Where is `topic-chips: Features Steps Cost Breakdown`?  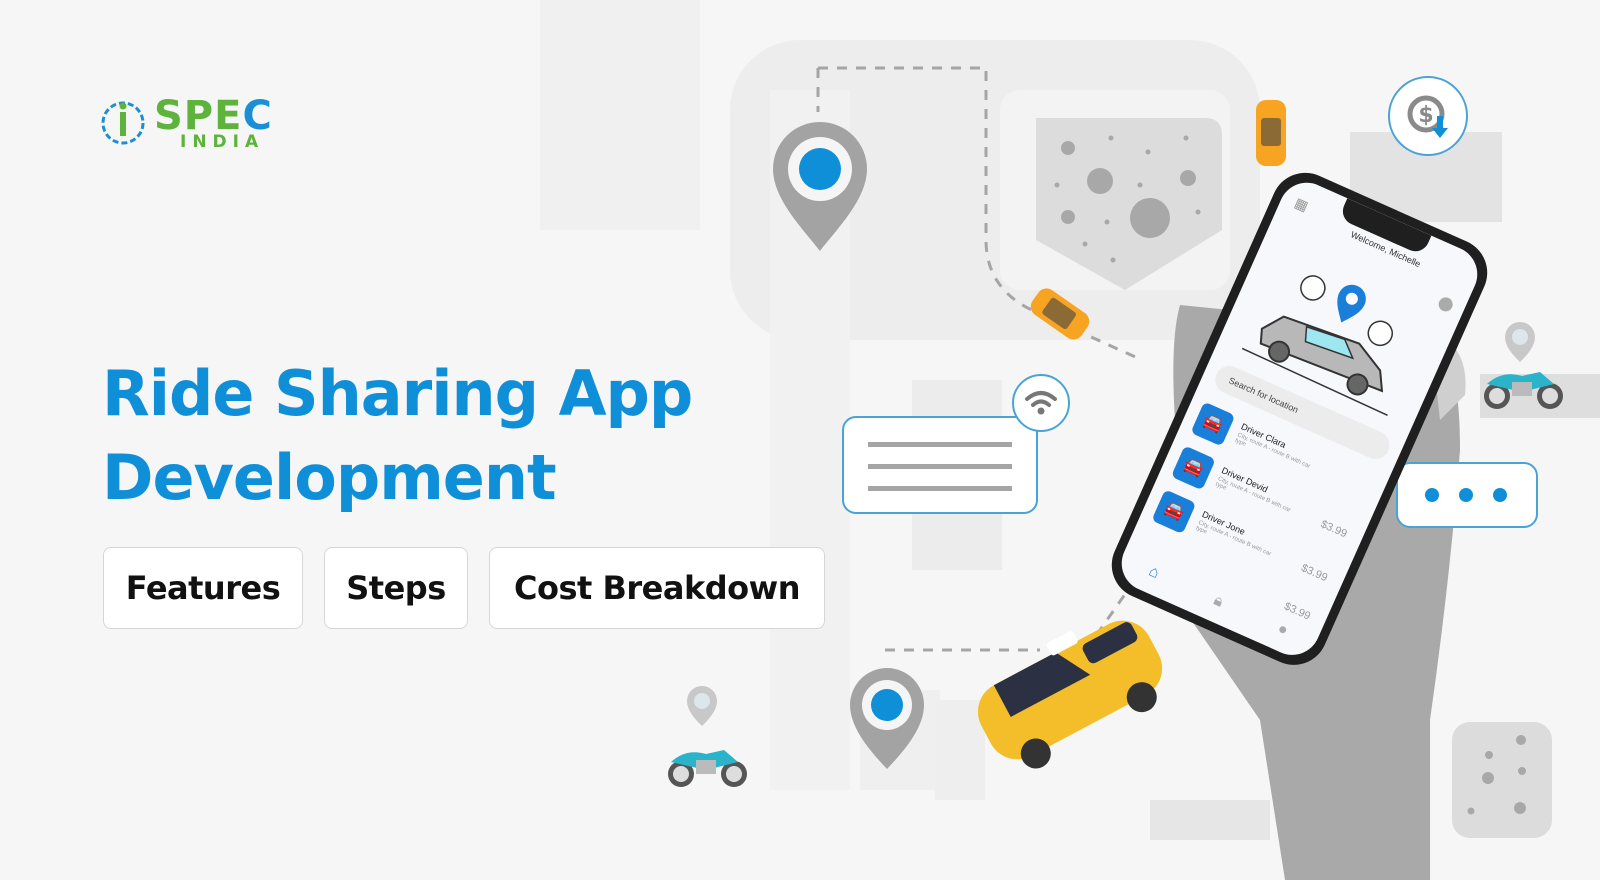
topic-chips: Features Steps Cost Breakdown is located at coordinates (464, 588).